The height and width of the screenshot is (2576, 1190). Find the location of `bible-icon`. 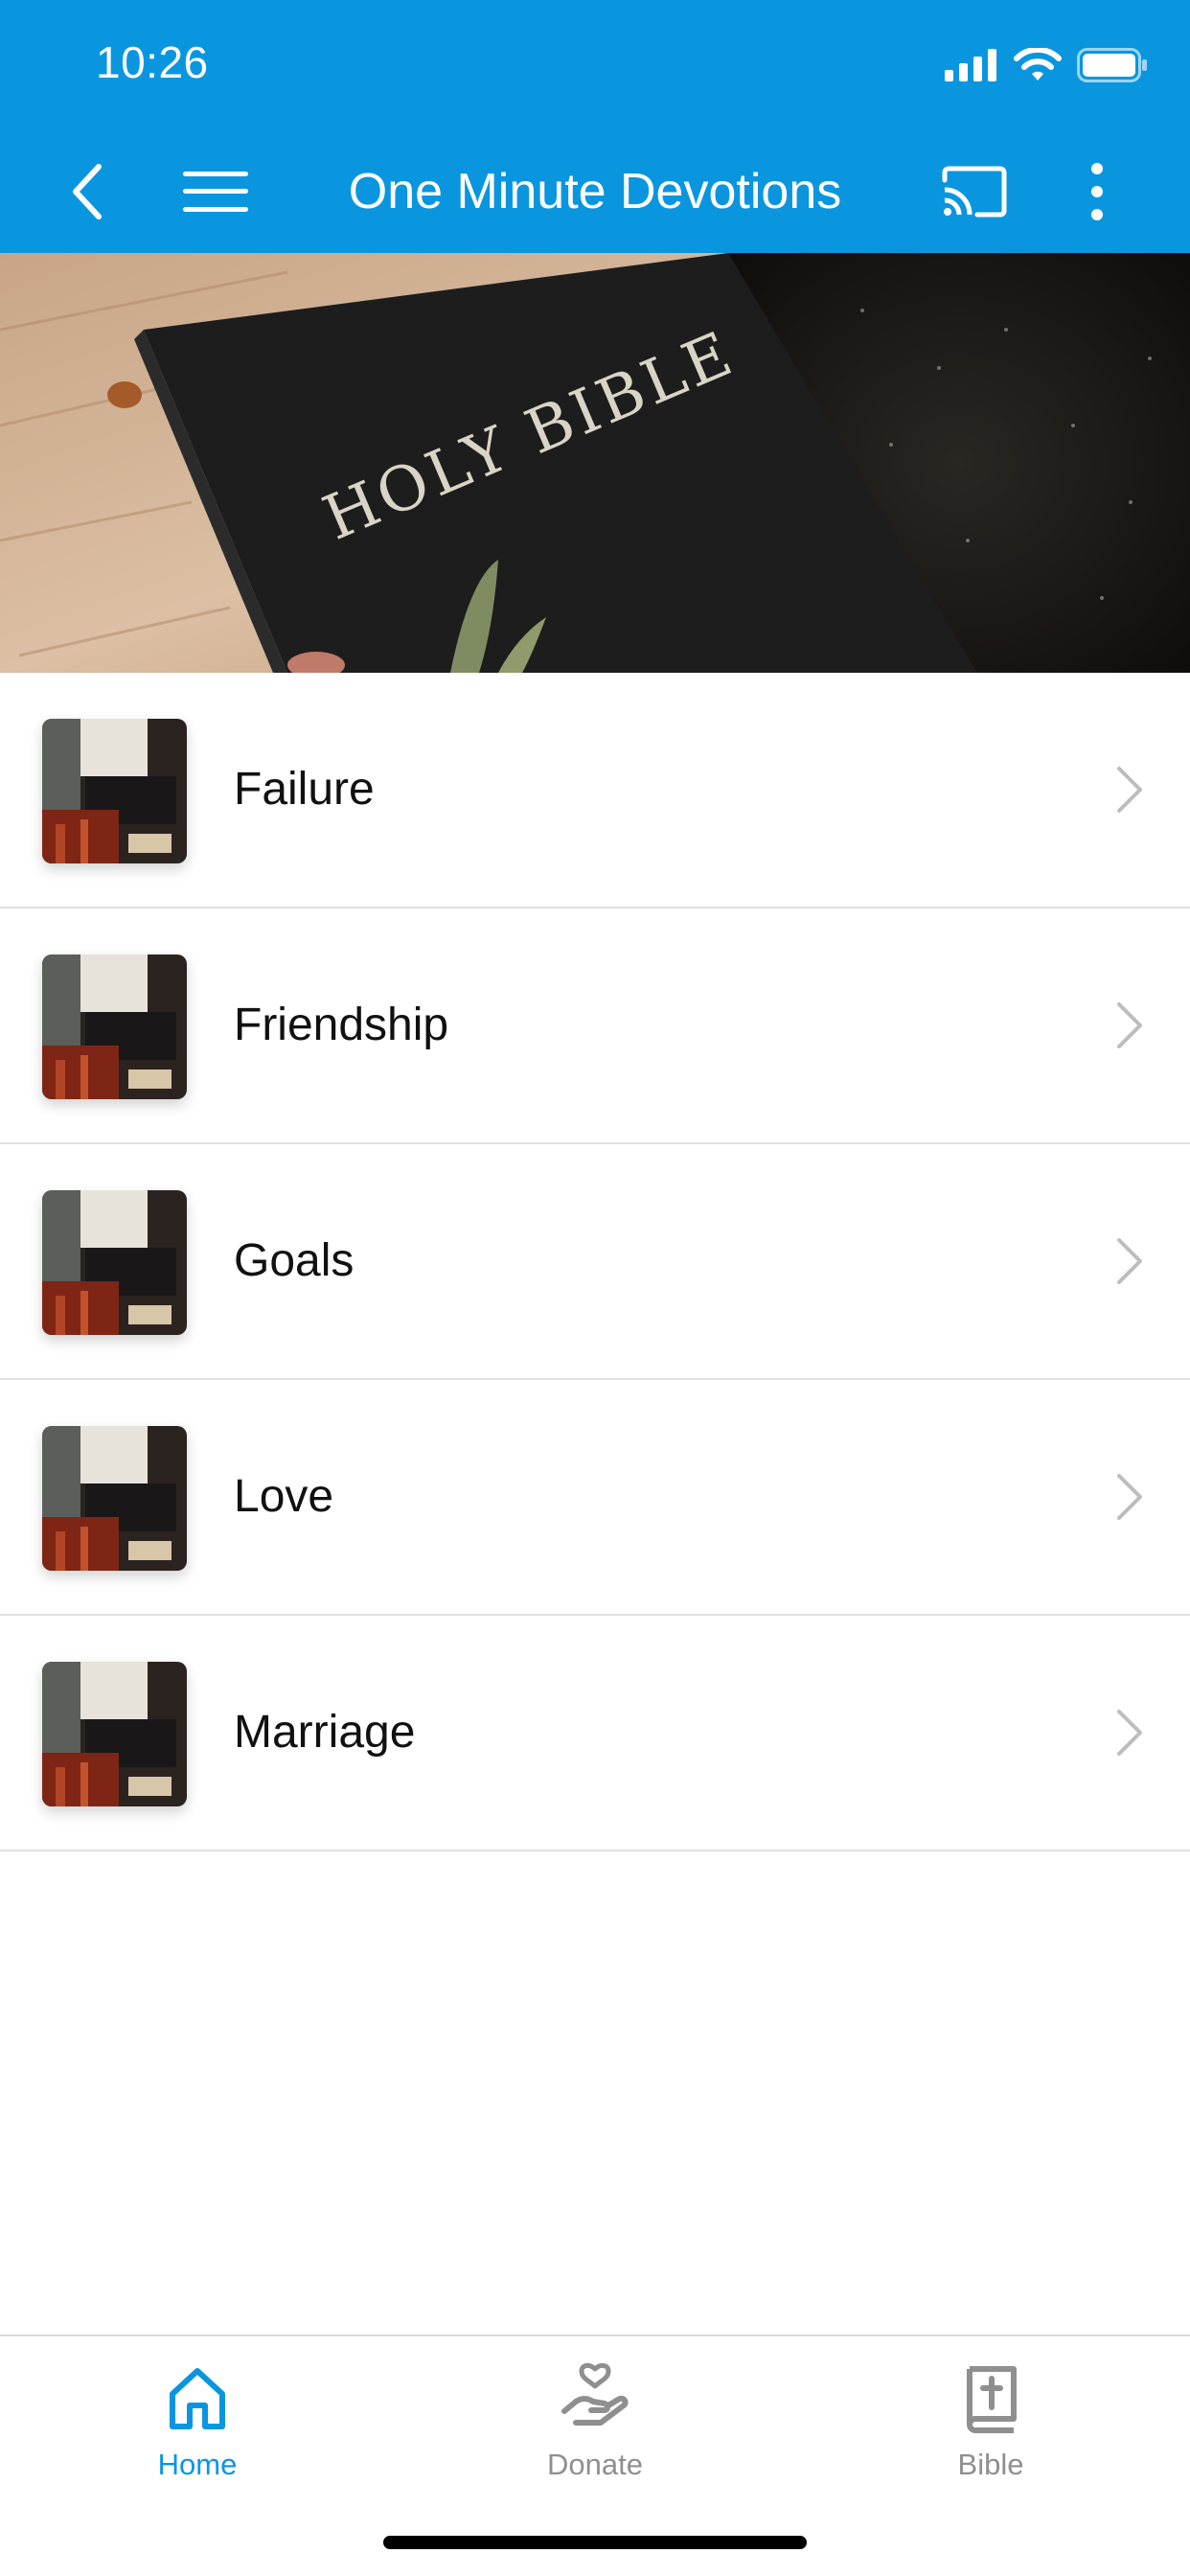

bible-icon is located at coordinates (992, 2399).